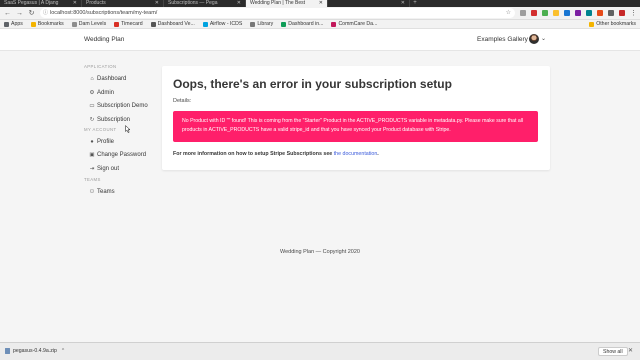 The width and height of the screenshot is (640, 360). I want to click on user-icon: ●, so click(92, 141).